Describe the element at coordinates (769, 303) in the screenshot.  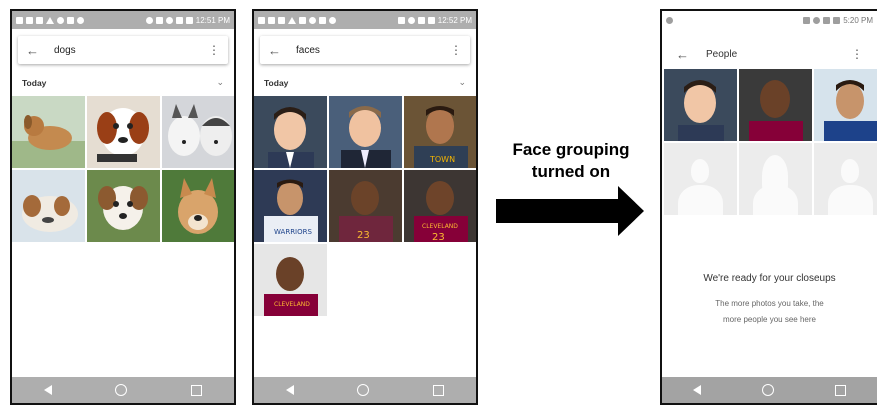
I see `empty-state-line-1: The more photos you take, the` at that location.